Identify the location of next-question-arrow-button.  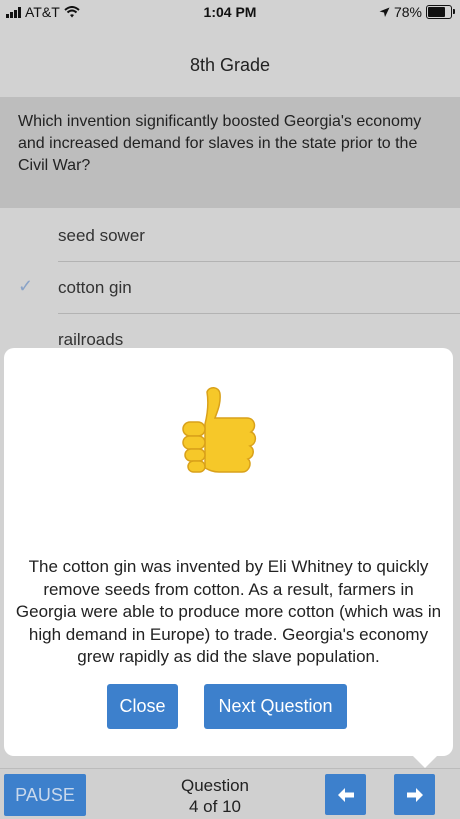
(414, 794).